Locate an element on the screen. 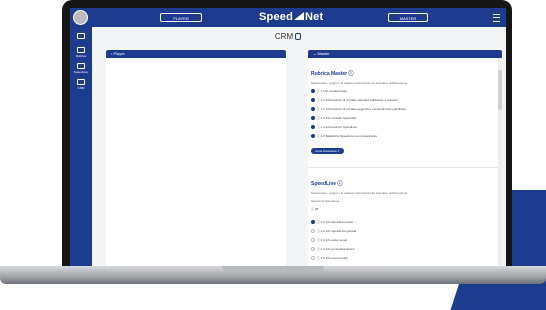 The width and height of the screenshot is (546, 310). menu-icon is located at coordinates (496, 18).